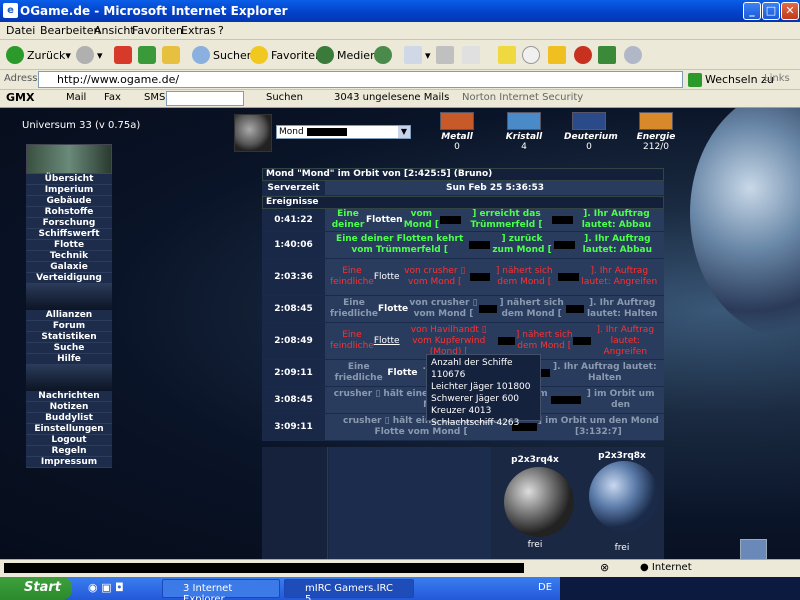 This screenshot has width=800, height=600. Describe the element at coordinates (522, 97) in the screenshot. I see `norton-label: Norton Internet Security` at that location.